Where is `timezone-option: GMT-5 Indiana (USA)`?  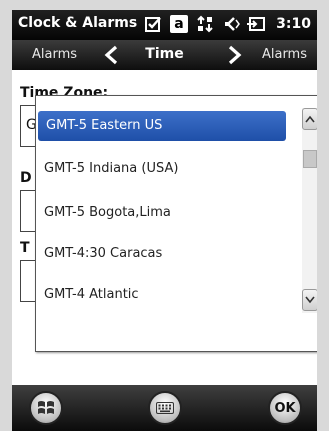
timezone-option: GMT-5 Indiana (USA) is located at coordinates (167, 169).